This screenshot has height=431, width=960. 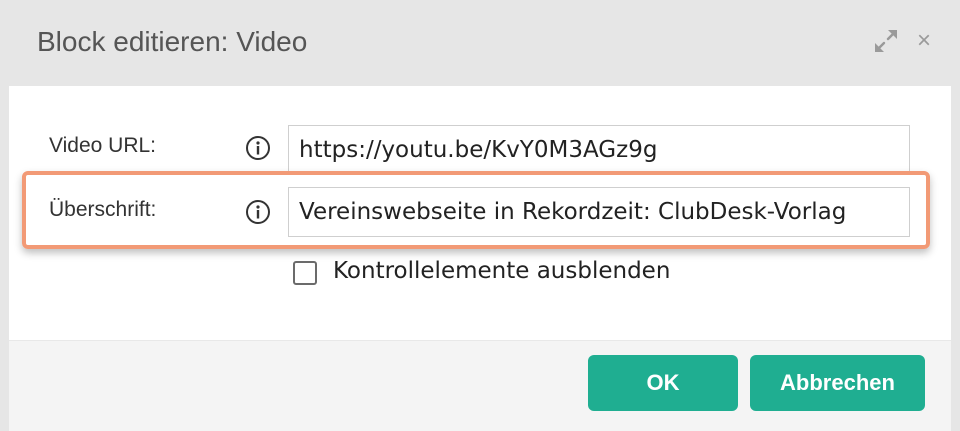 What do you see at coordinates (837, 383) in the screenshot?
I see `cancel-button: Abbrechen` at bounding box center [837, 383].